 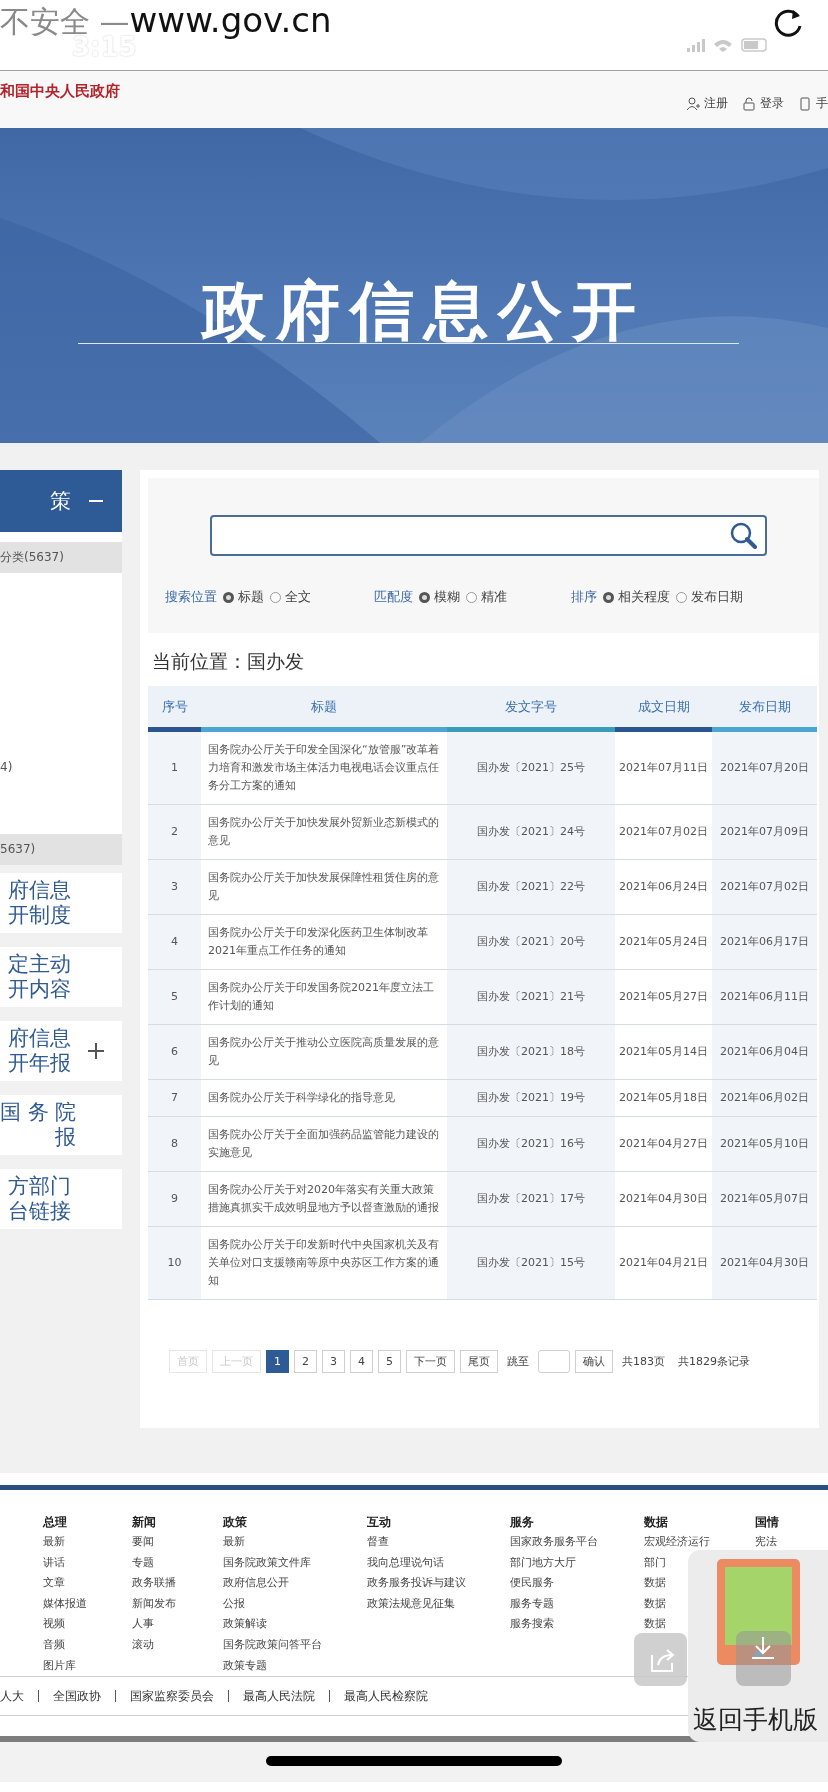 I want to click on footer-link: 国家监察委员会, so click(x=171, y=1696).